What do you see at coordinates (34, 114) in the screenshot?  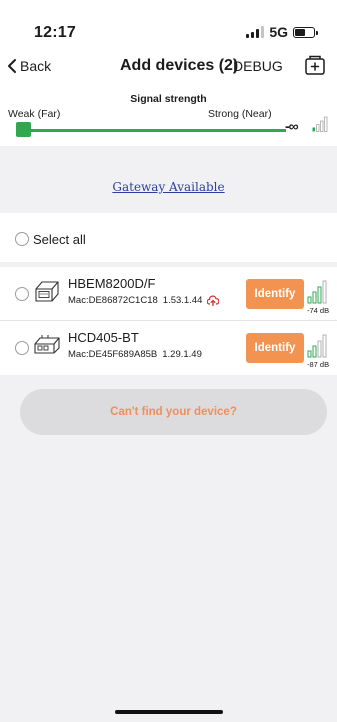 I see `weak-label: Weak (Far)` at bounding box center [34, 114].